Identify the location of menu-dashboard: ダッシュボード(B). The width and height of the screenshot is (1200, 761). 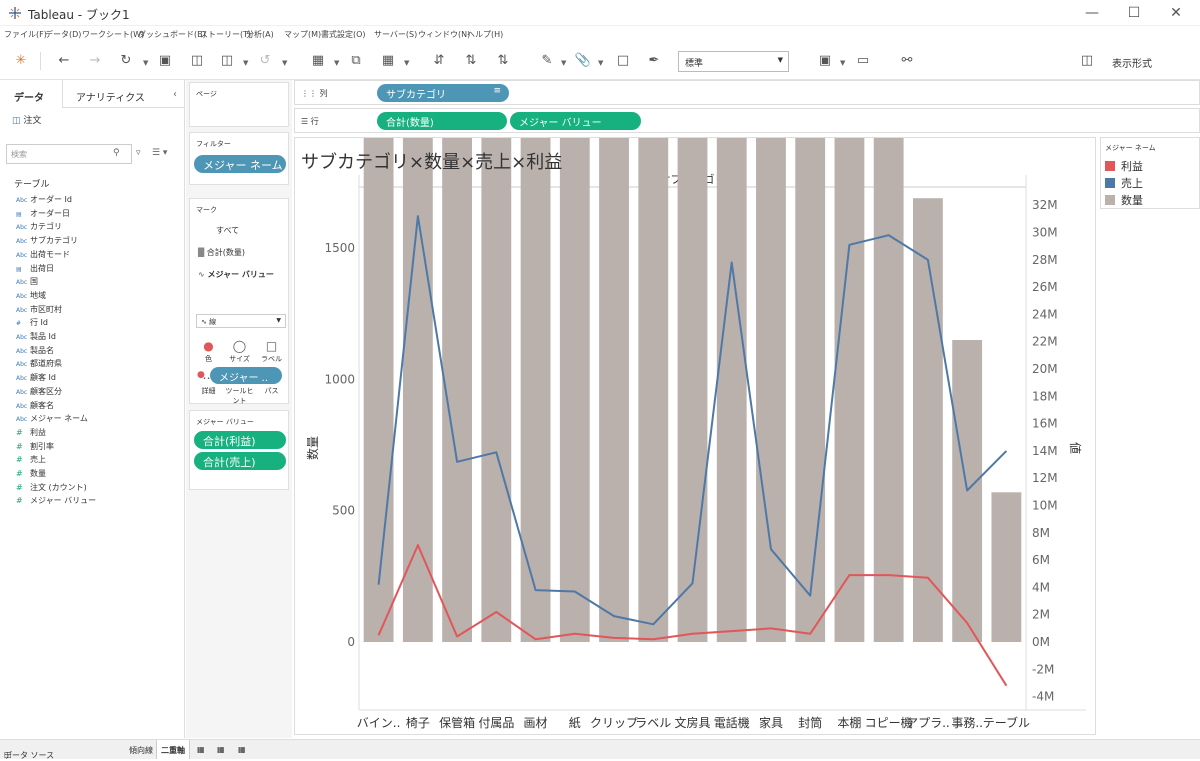
(172, 34).